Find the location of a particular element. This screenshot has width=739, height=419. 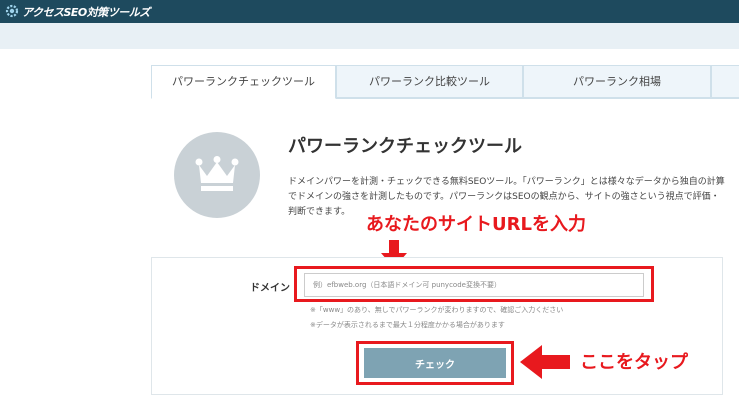

domain-label: ドメイン is located at coordinates (270, 288).